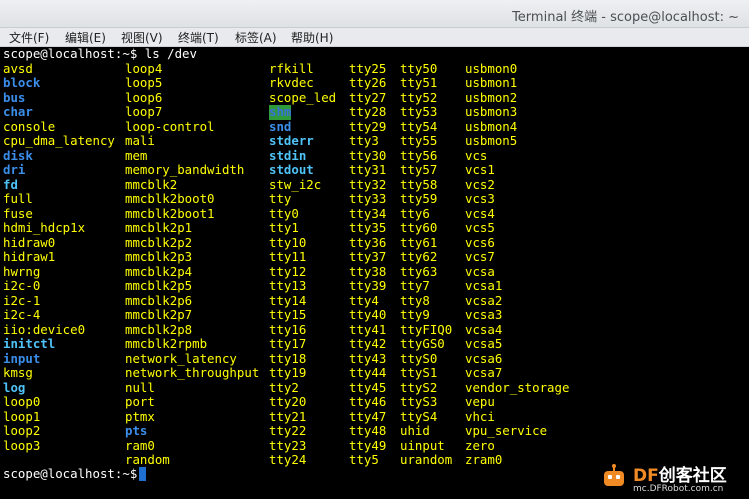  I want to click on dev-entry: iio:device0, so click(44, 329).